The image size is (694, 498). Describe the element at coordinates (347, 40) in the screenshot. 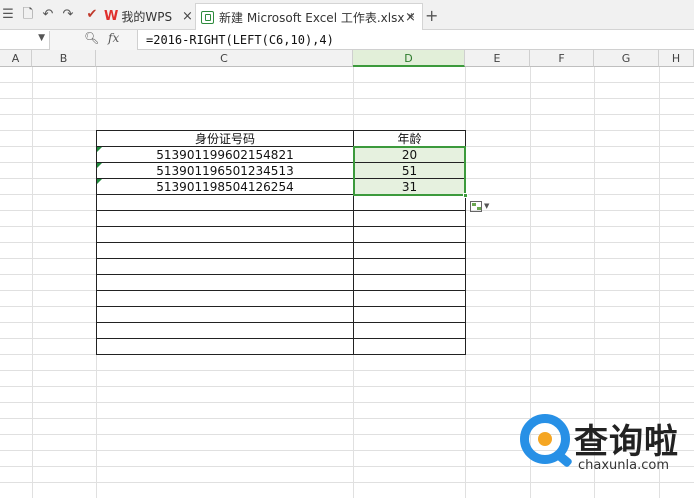

I see `formula-bar: ▼ 🔍︎ fx =2016-RIGHT(LEFT(C6,10),4)` at that location.